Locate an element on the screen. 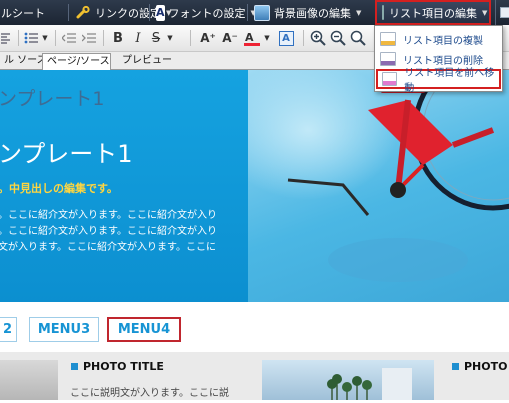 This screenshot has width=509, height=403. zoom-reset-icon is located at coordinates (358, 38).